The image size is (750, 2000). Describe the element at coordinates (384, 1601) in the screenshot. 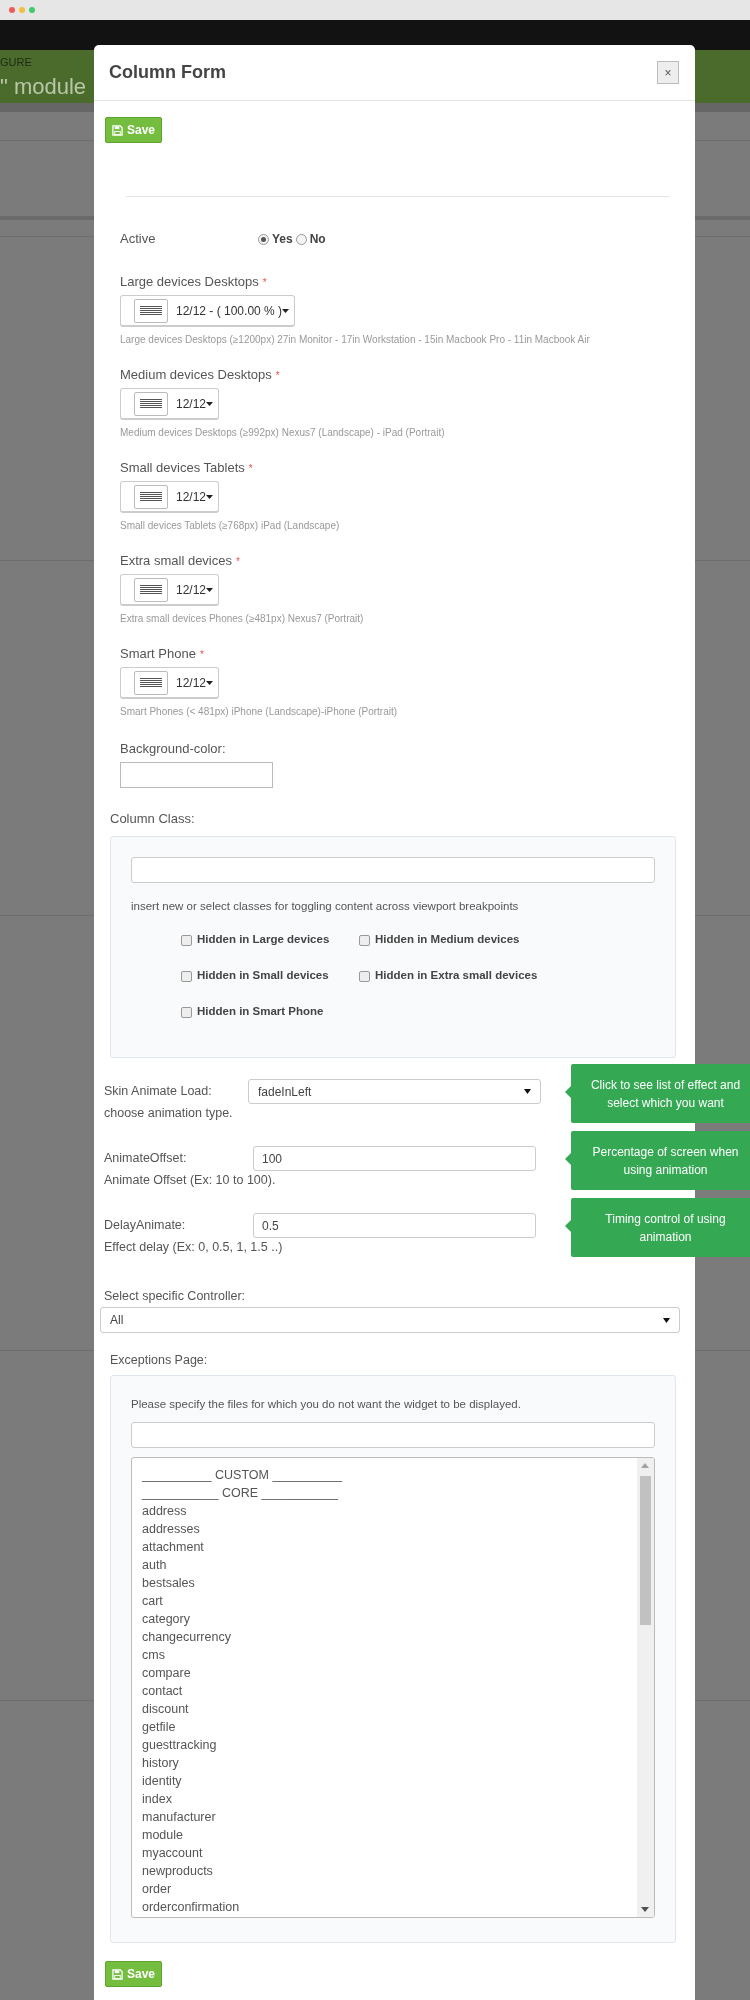

I see `list-option: cart` at that location.